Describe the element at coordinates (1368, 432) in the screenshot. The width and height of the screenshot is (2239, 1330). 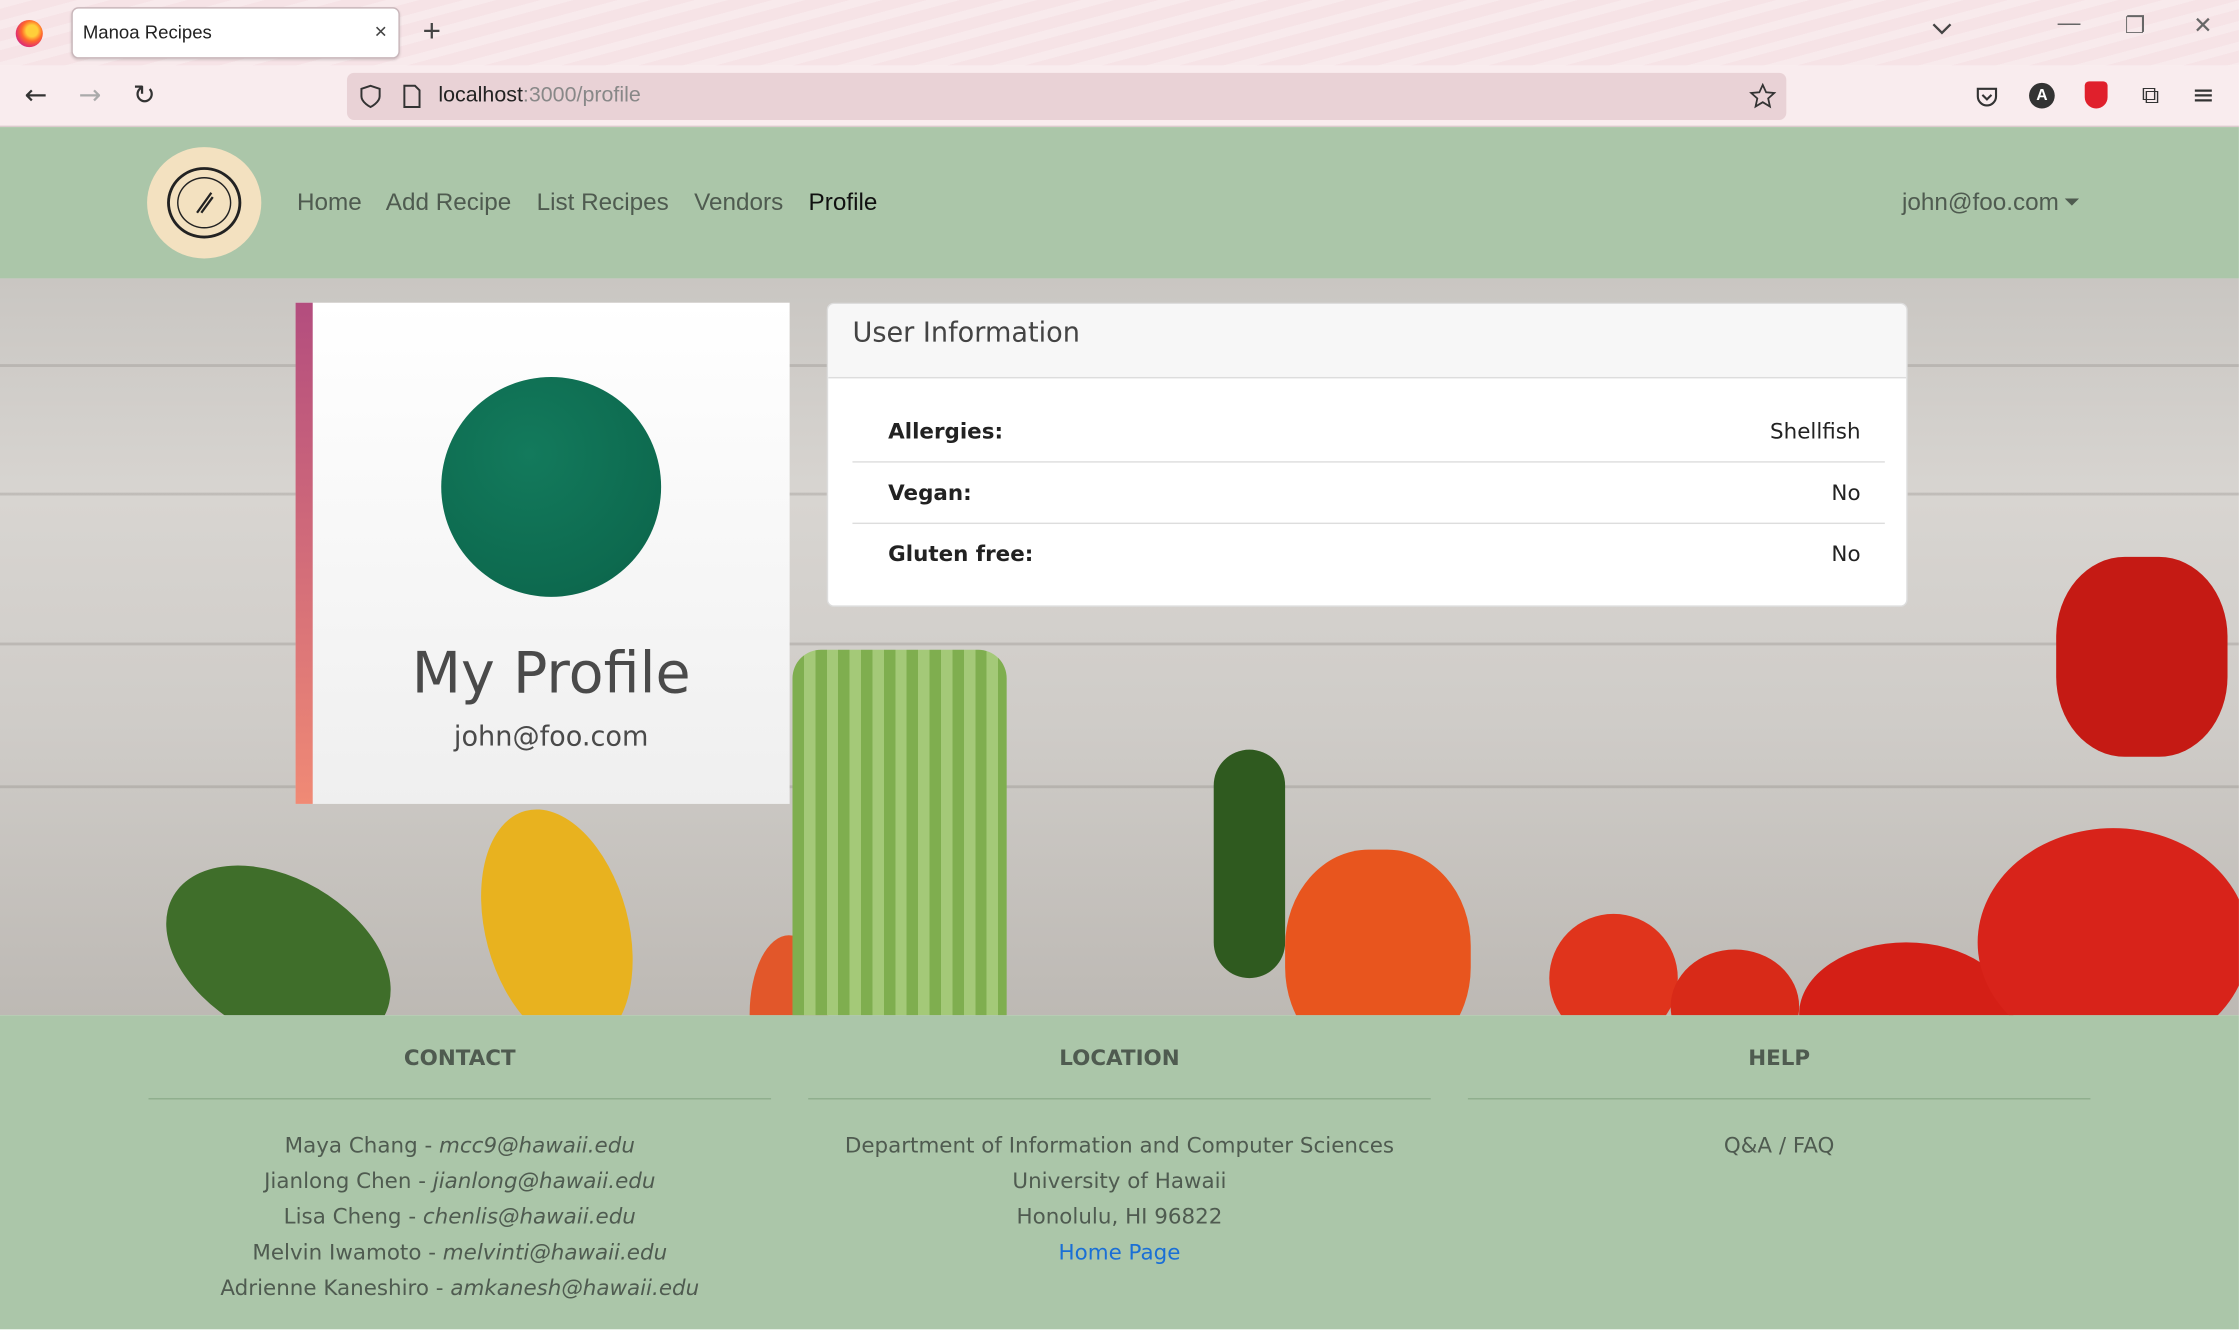
I see `info-row-allergies: Allergies: Shellfish` at that location.